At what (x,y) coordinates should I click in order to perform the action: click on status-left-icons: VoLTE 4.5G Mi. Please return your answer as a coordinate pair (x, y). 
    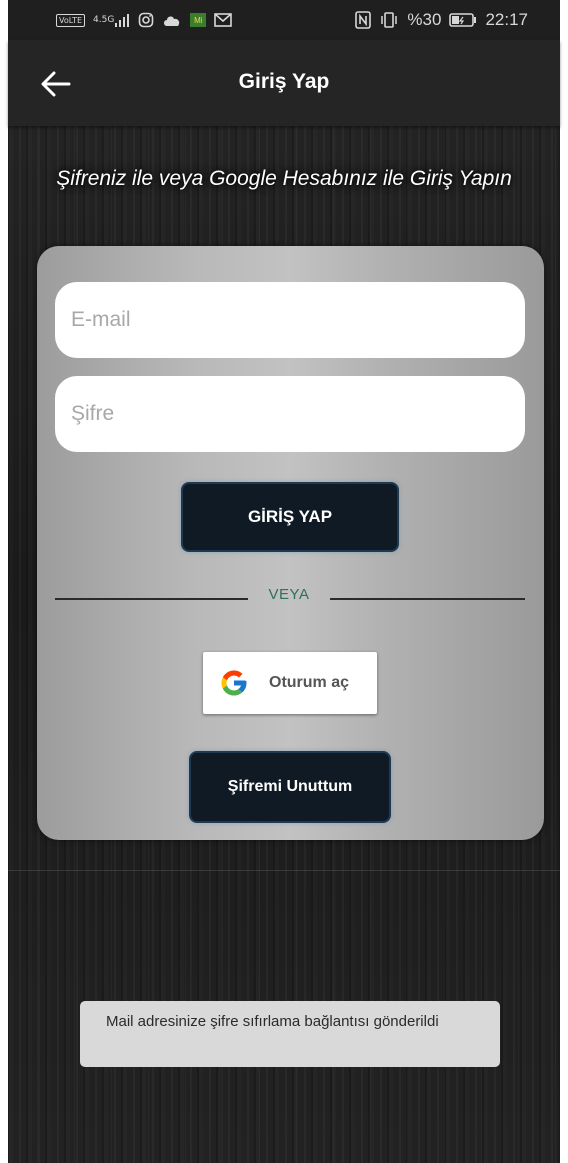
    Looking at the image, I should click on (144, 20).